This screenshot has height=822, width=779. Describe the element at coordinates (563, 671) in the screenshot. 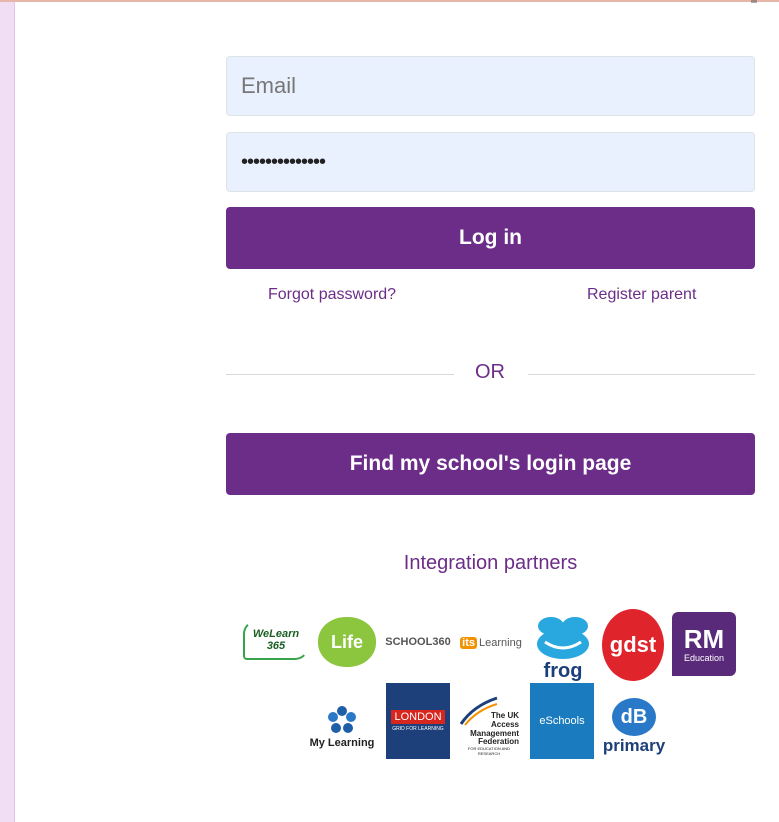

I see `frog-logo-text: frog` at that location.